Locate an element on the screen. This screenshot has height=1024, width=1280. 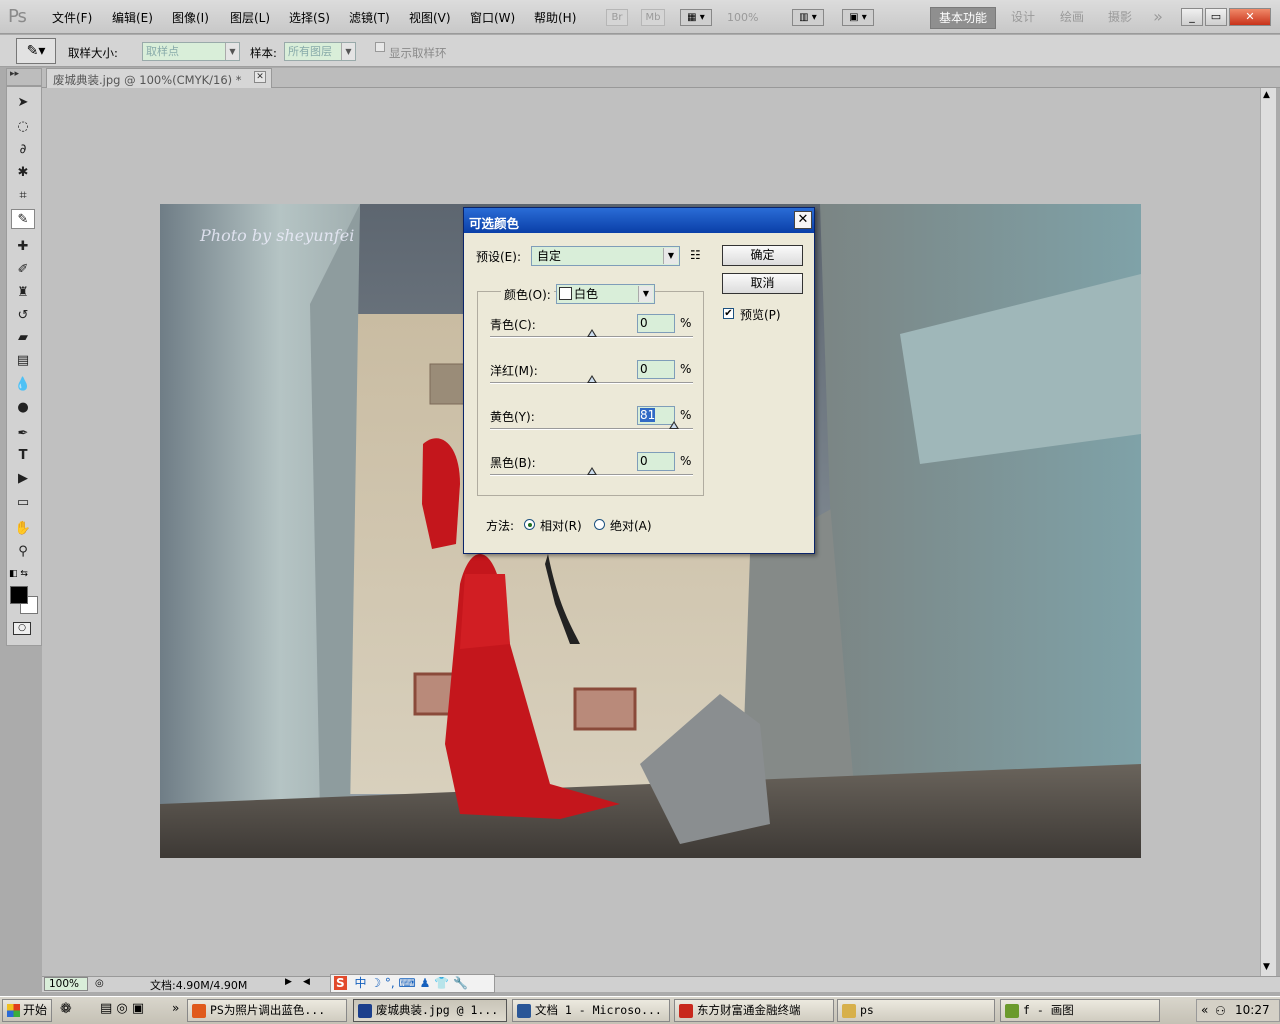
ime-toolbar: S 中 ☽ °, ⌨ ♟ 👕 🔧 is located at coordinates (412, 983).